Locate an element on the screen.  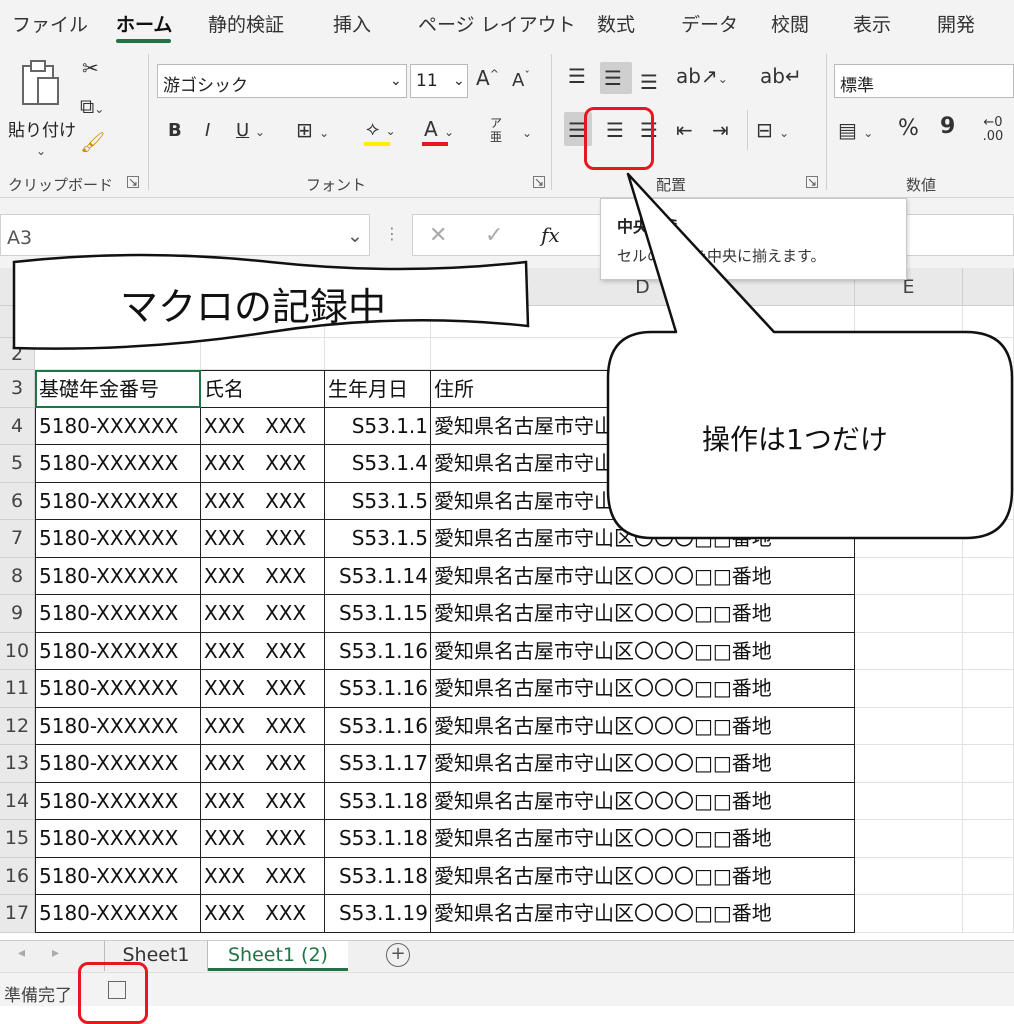
row-header: 10 is located at coordinates (17, 651).